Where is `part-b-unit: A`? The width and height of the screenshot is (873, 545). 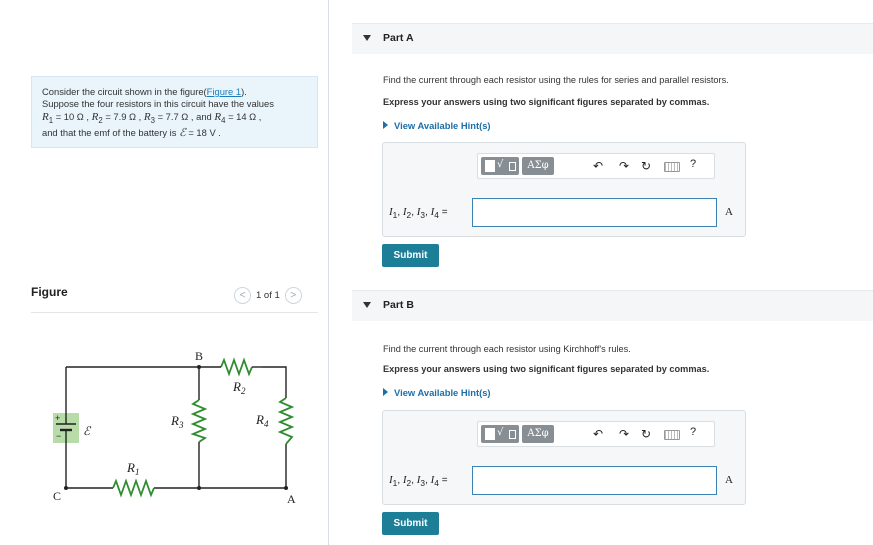
part-b-unit: A is located at coordinates (729, 480).